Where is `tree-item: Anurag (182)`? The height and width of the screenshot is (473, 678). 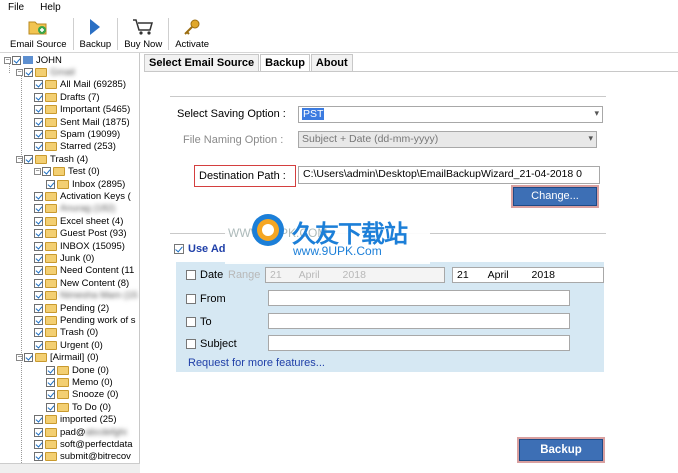 tree-item: Anurag (182) is located at coordinates (74, 209).